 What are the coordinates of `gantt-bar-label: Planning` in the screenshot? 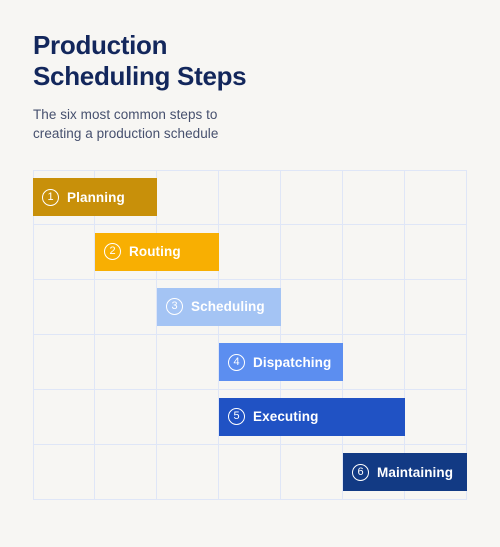 It's located at (96, 197).